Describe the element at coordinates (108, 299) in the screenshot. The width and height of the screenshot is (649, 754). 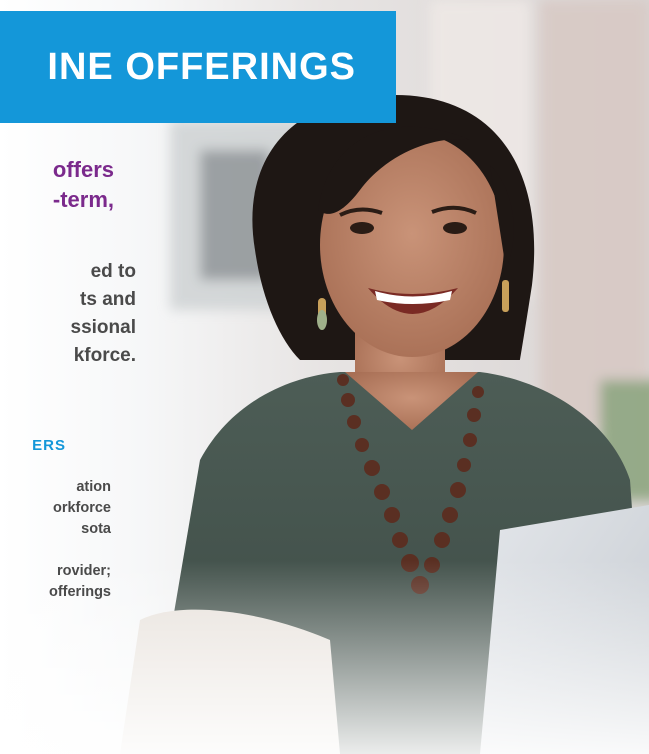
I see `description-line: ts and` at that location.